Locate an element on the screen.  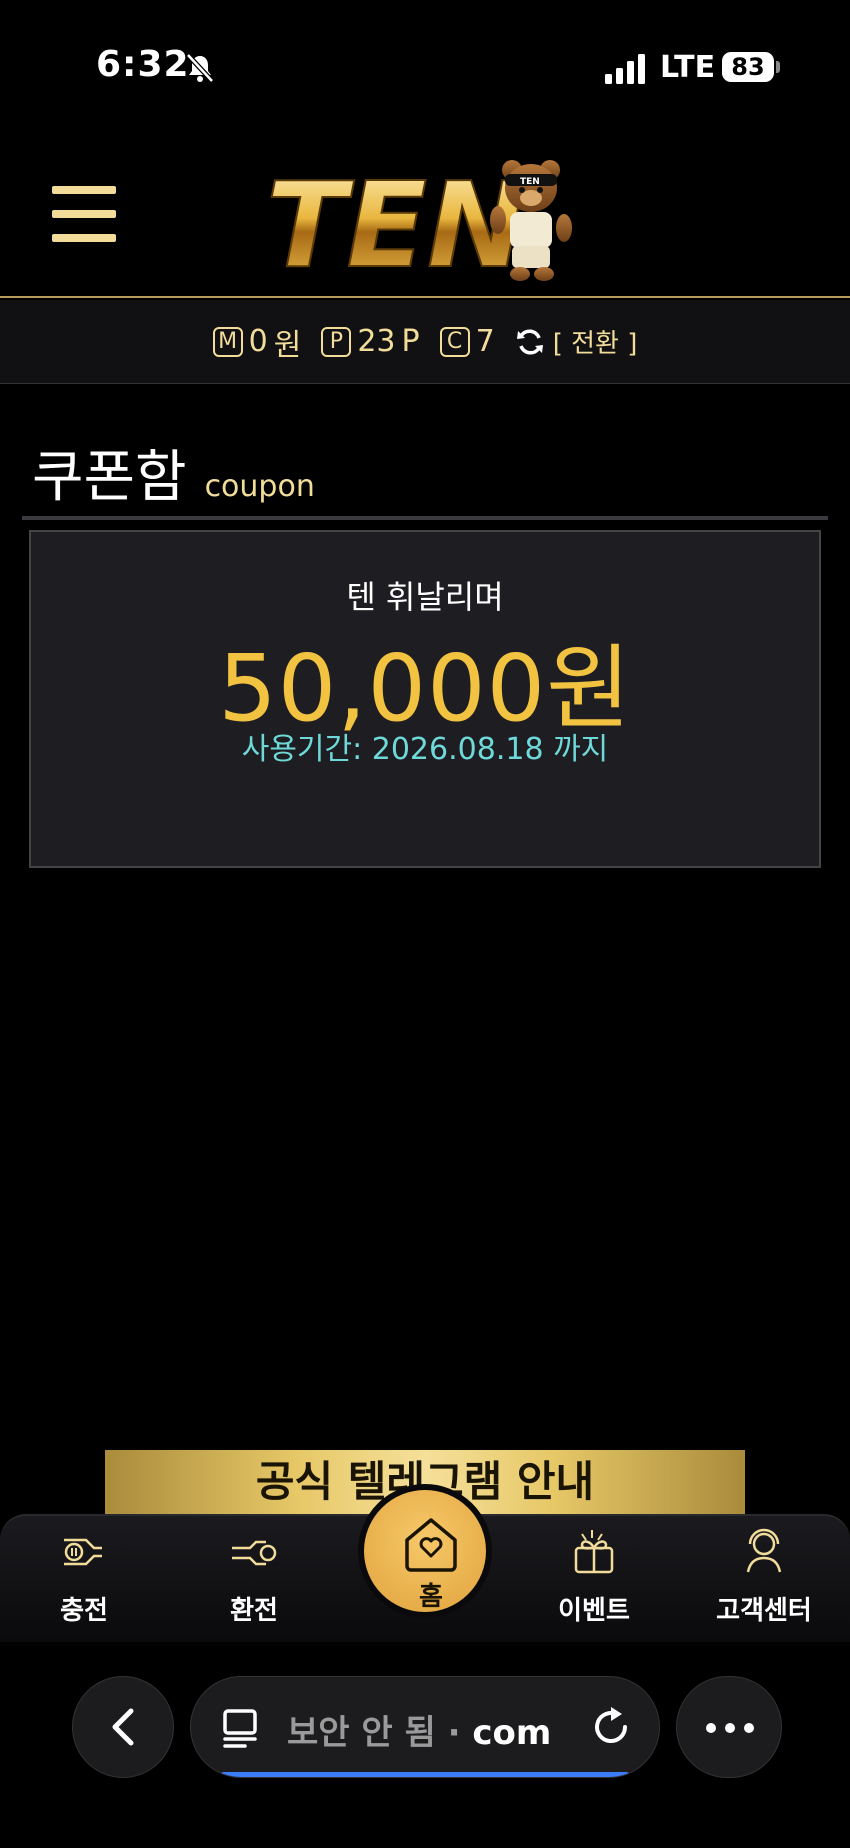
money-value: 0 is located at coordinates (258, 341).